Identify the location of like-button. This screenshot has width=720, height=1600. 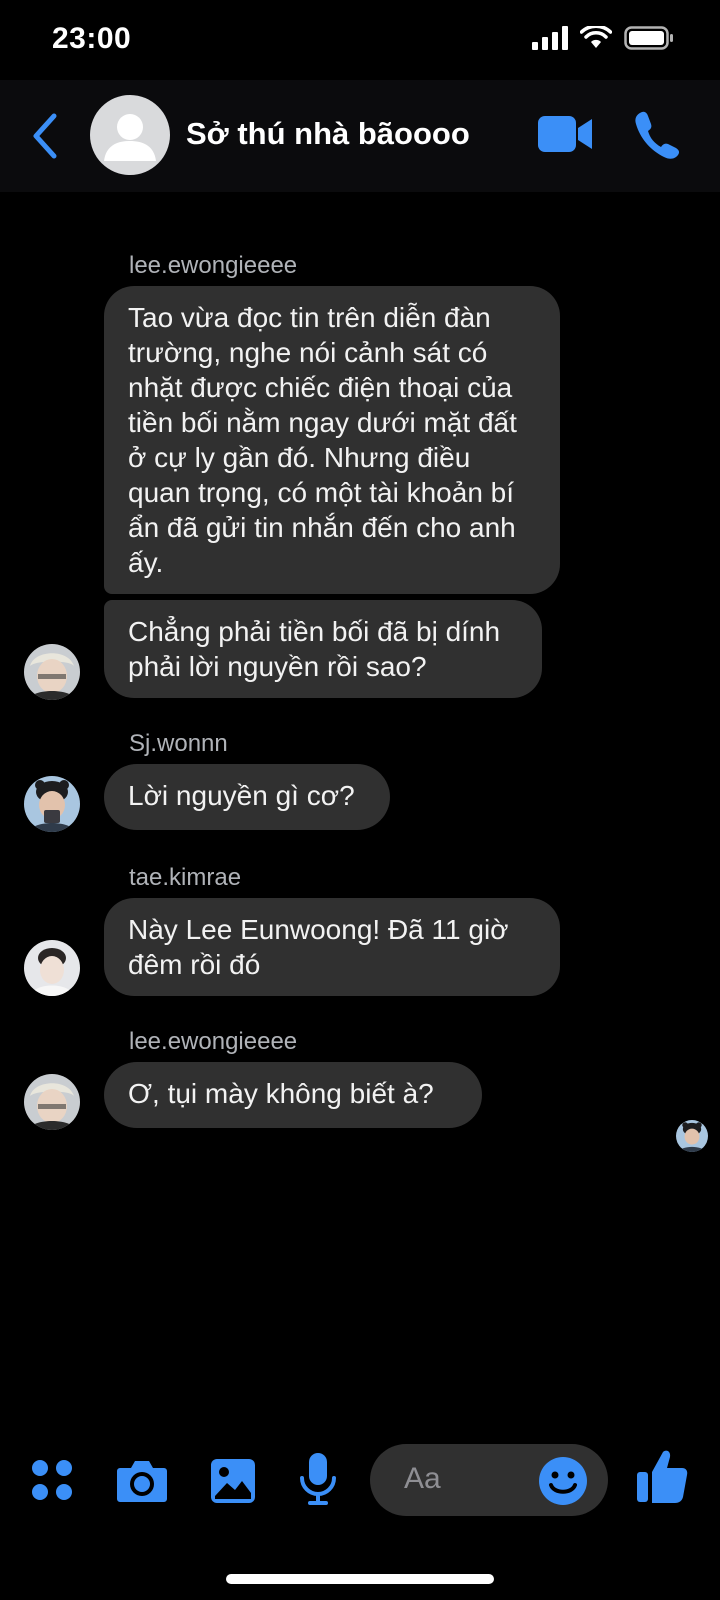
(662, 1476).